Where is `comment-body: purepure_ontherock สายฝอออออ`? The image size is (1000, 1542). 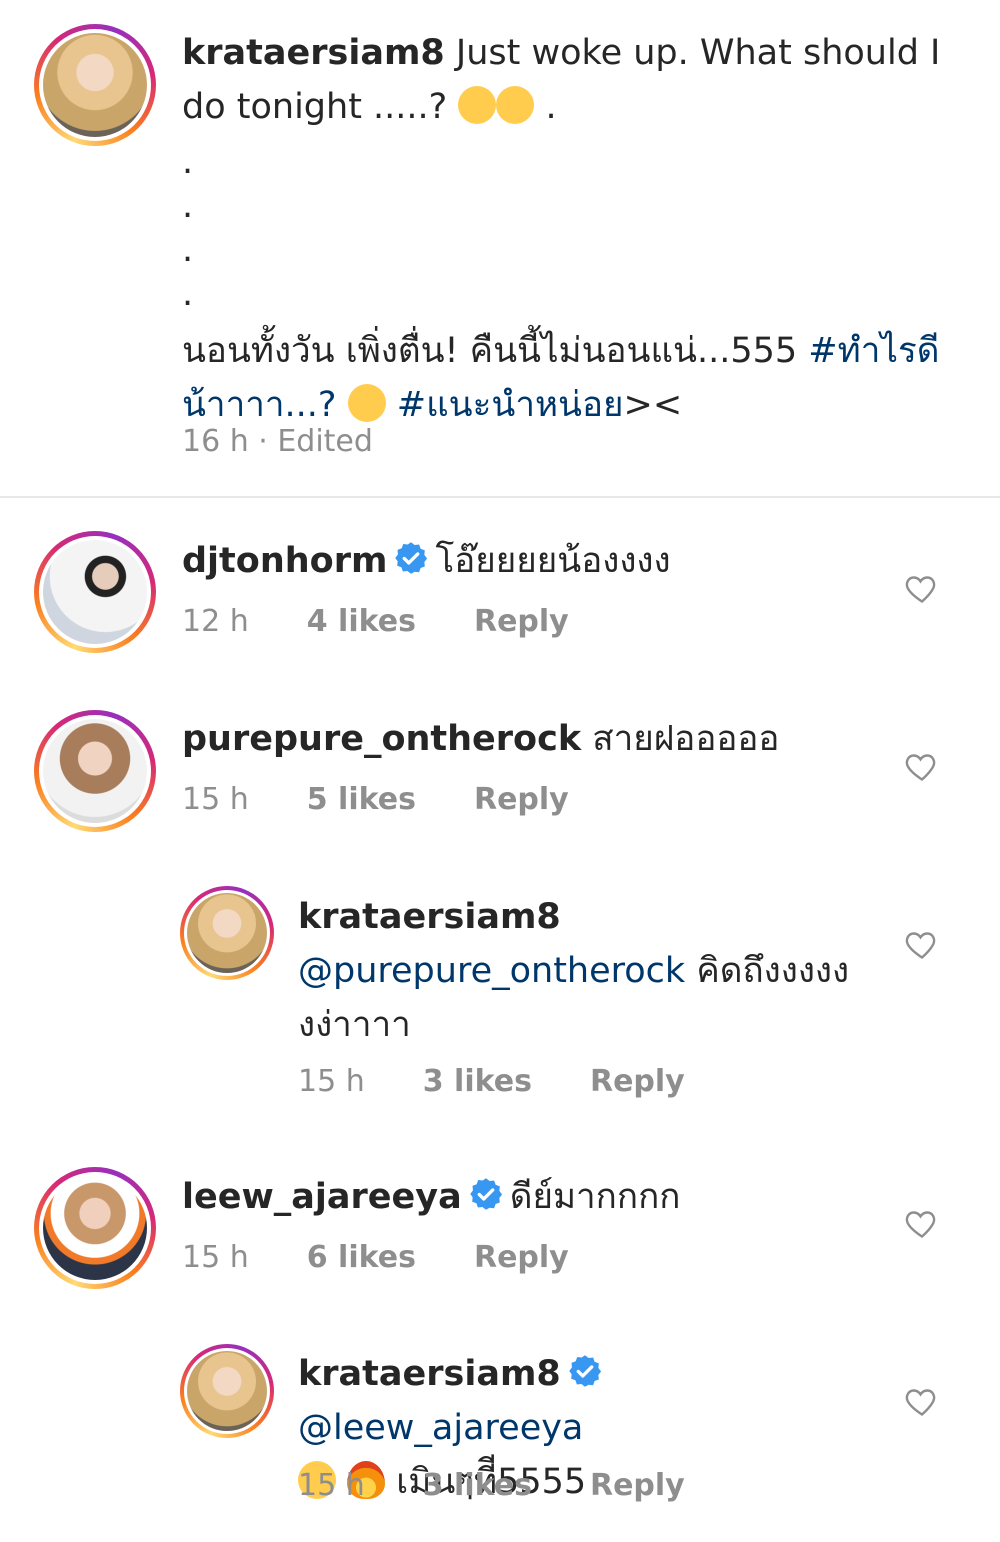
comment-body: purepure_ontherock สายฝอออออ is located at coordinates (480, 739).